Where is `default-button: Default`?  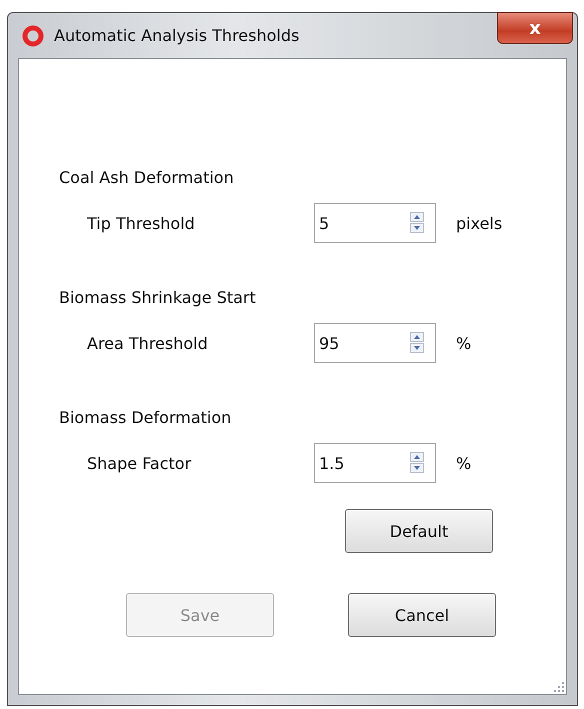
default-button: Default is located at coordinates (419, 531).